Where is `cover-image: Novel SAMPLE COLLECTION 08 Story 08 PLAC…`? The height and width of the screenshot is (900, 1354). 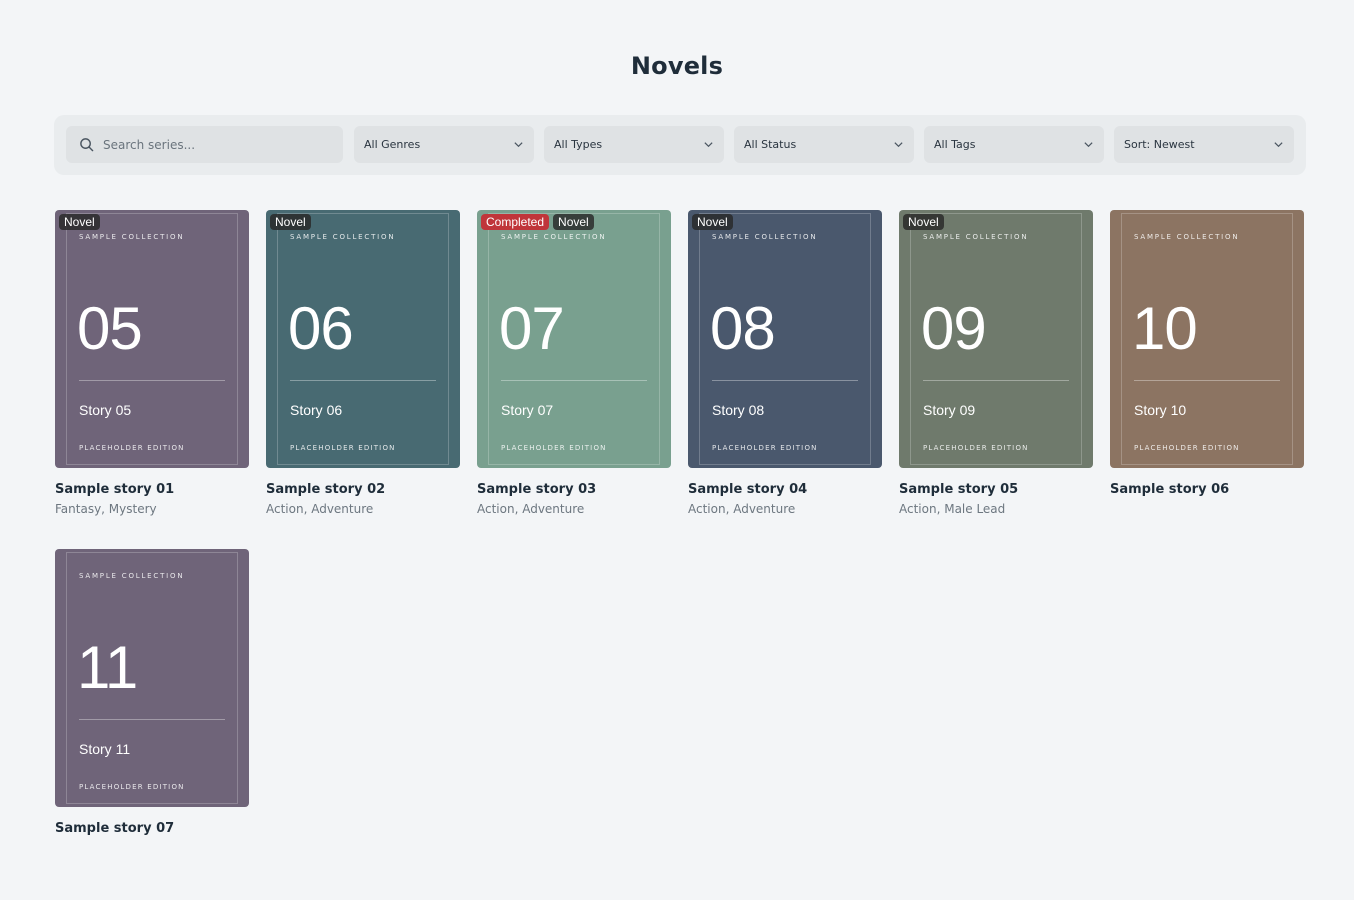
cover-image: Novel SAMPLE COLLECTION 08 Story 08 PLAC… is located at coordinates (785, 339).